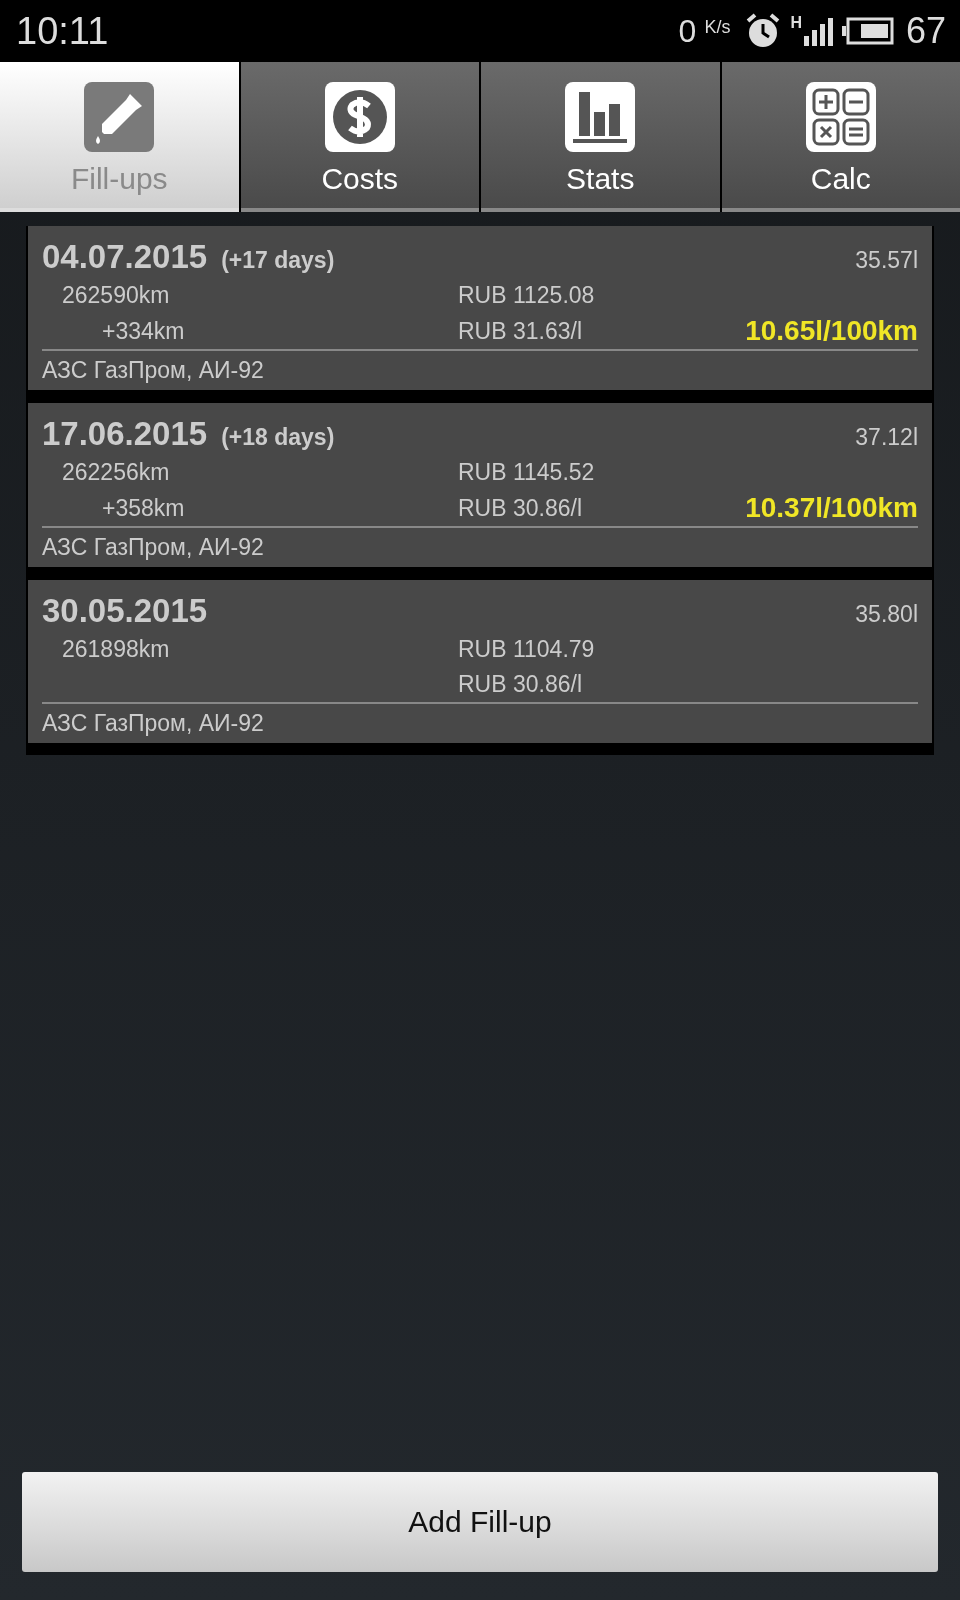 Image resolution: width=960 pixels, height=1600 pixels. I want to click on odometer-reading: 261898km, so click(116, 649).